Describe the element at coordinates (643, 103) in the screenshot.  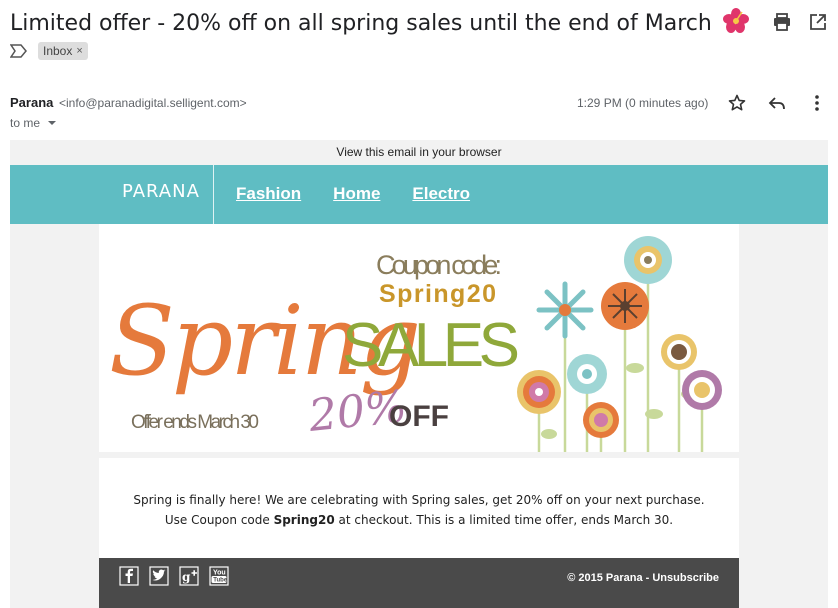
I see `received-time: 1:29 PM (0 minutes ago)` at that location.